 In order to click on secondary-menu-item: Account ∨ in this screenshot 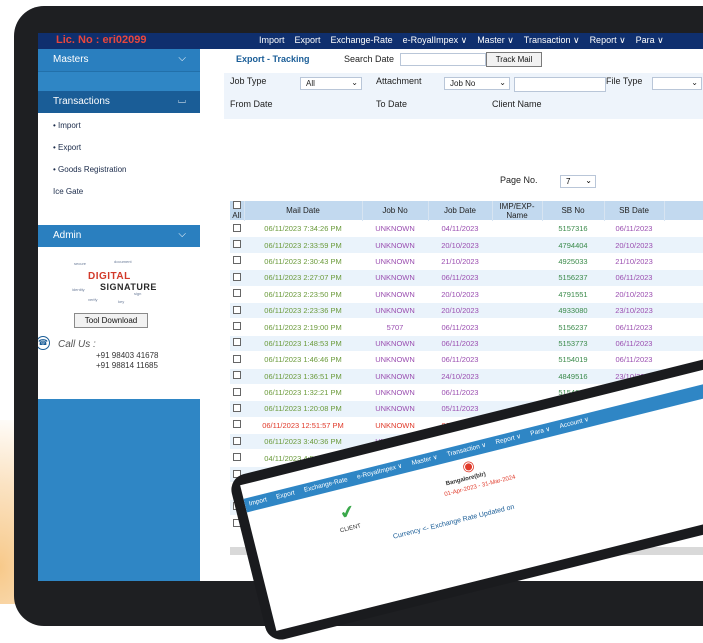, I will do `click(574, 422)`.